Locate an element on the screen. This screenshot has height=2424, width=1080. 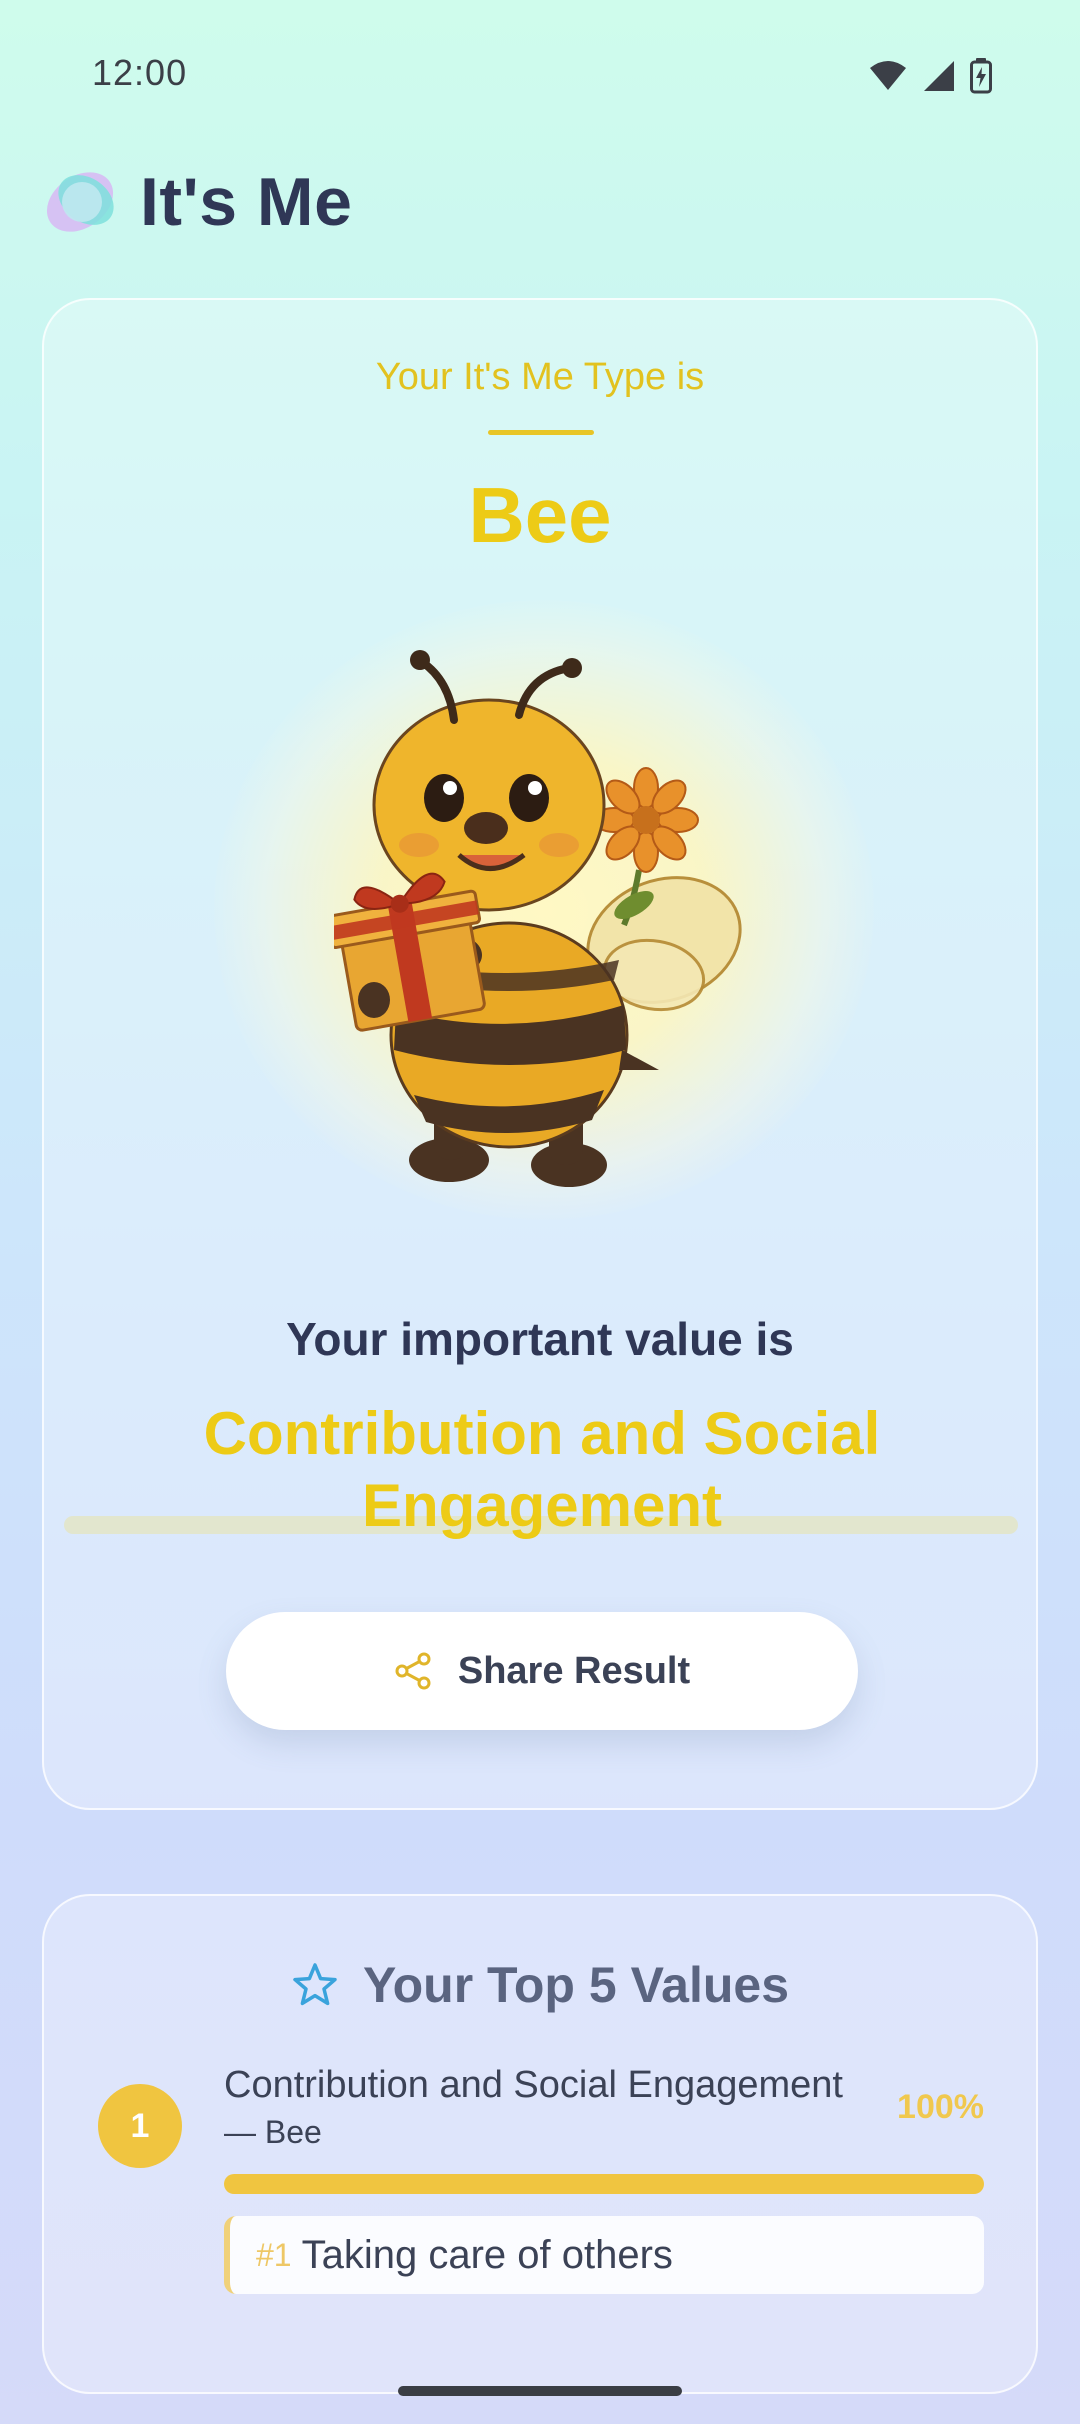
top-values-header: Your Top 5 Values is located at coordinates (540, 1985).